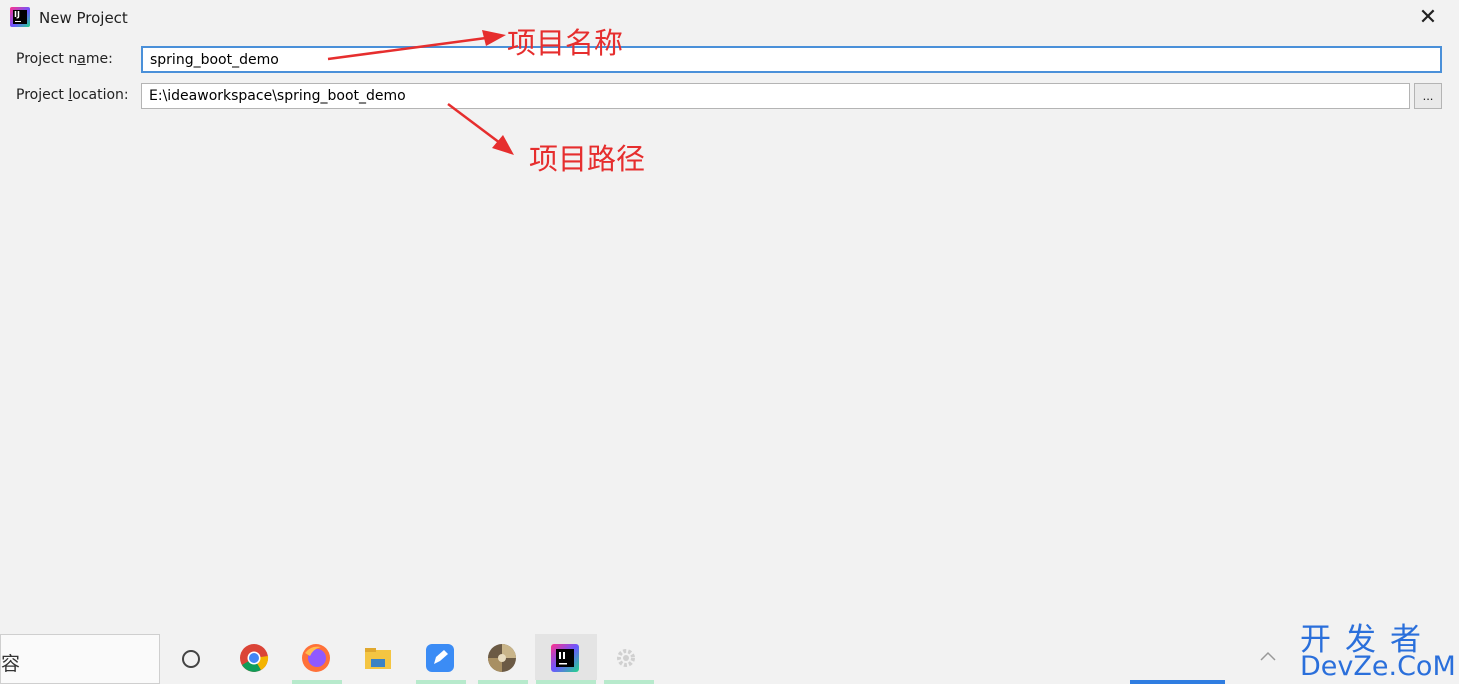 The width and height of the screenshot is (1459, 684). Describe the element at coordinates (254, 658) in the screenshot. I see `chrome-icon` at that location.